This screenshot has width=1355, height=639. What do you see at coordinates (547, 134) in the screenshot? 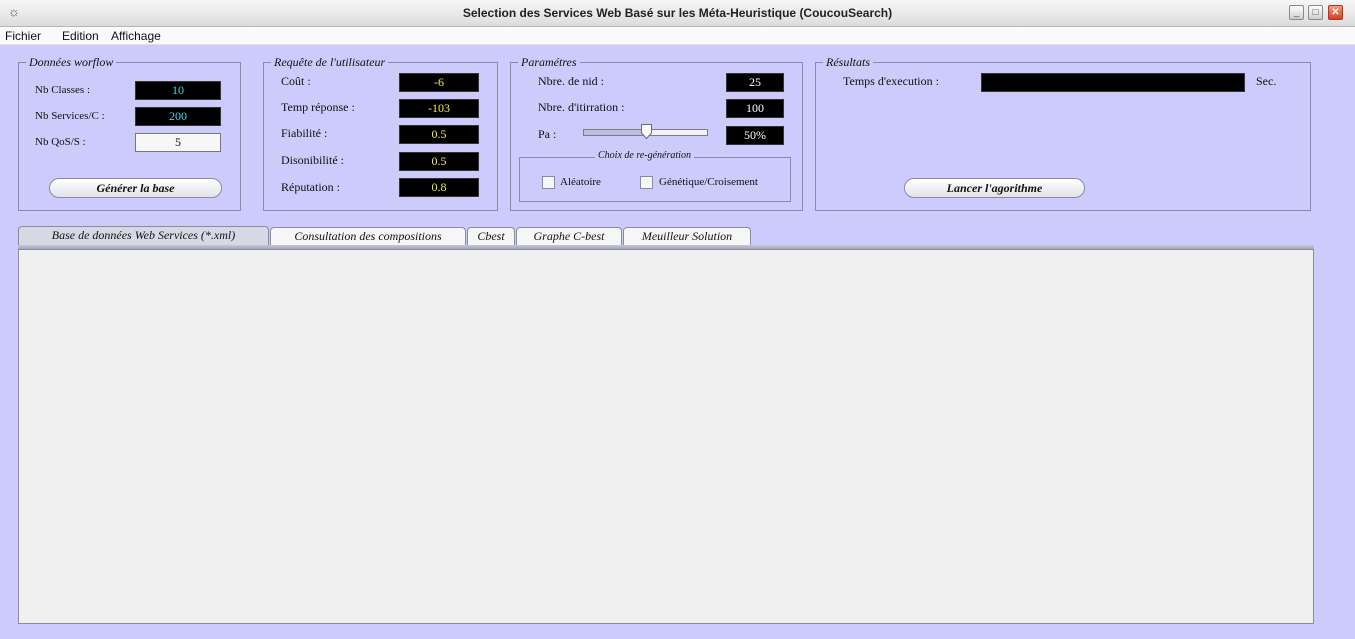
I see `pa-label: Pa :` at bounding box center [547, 134].